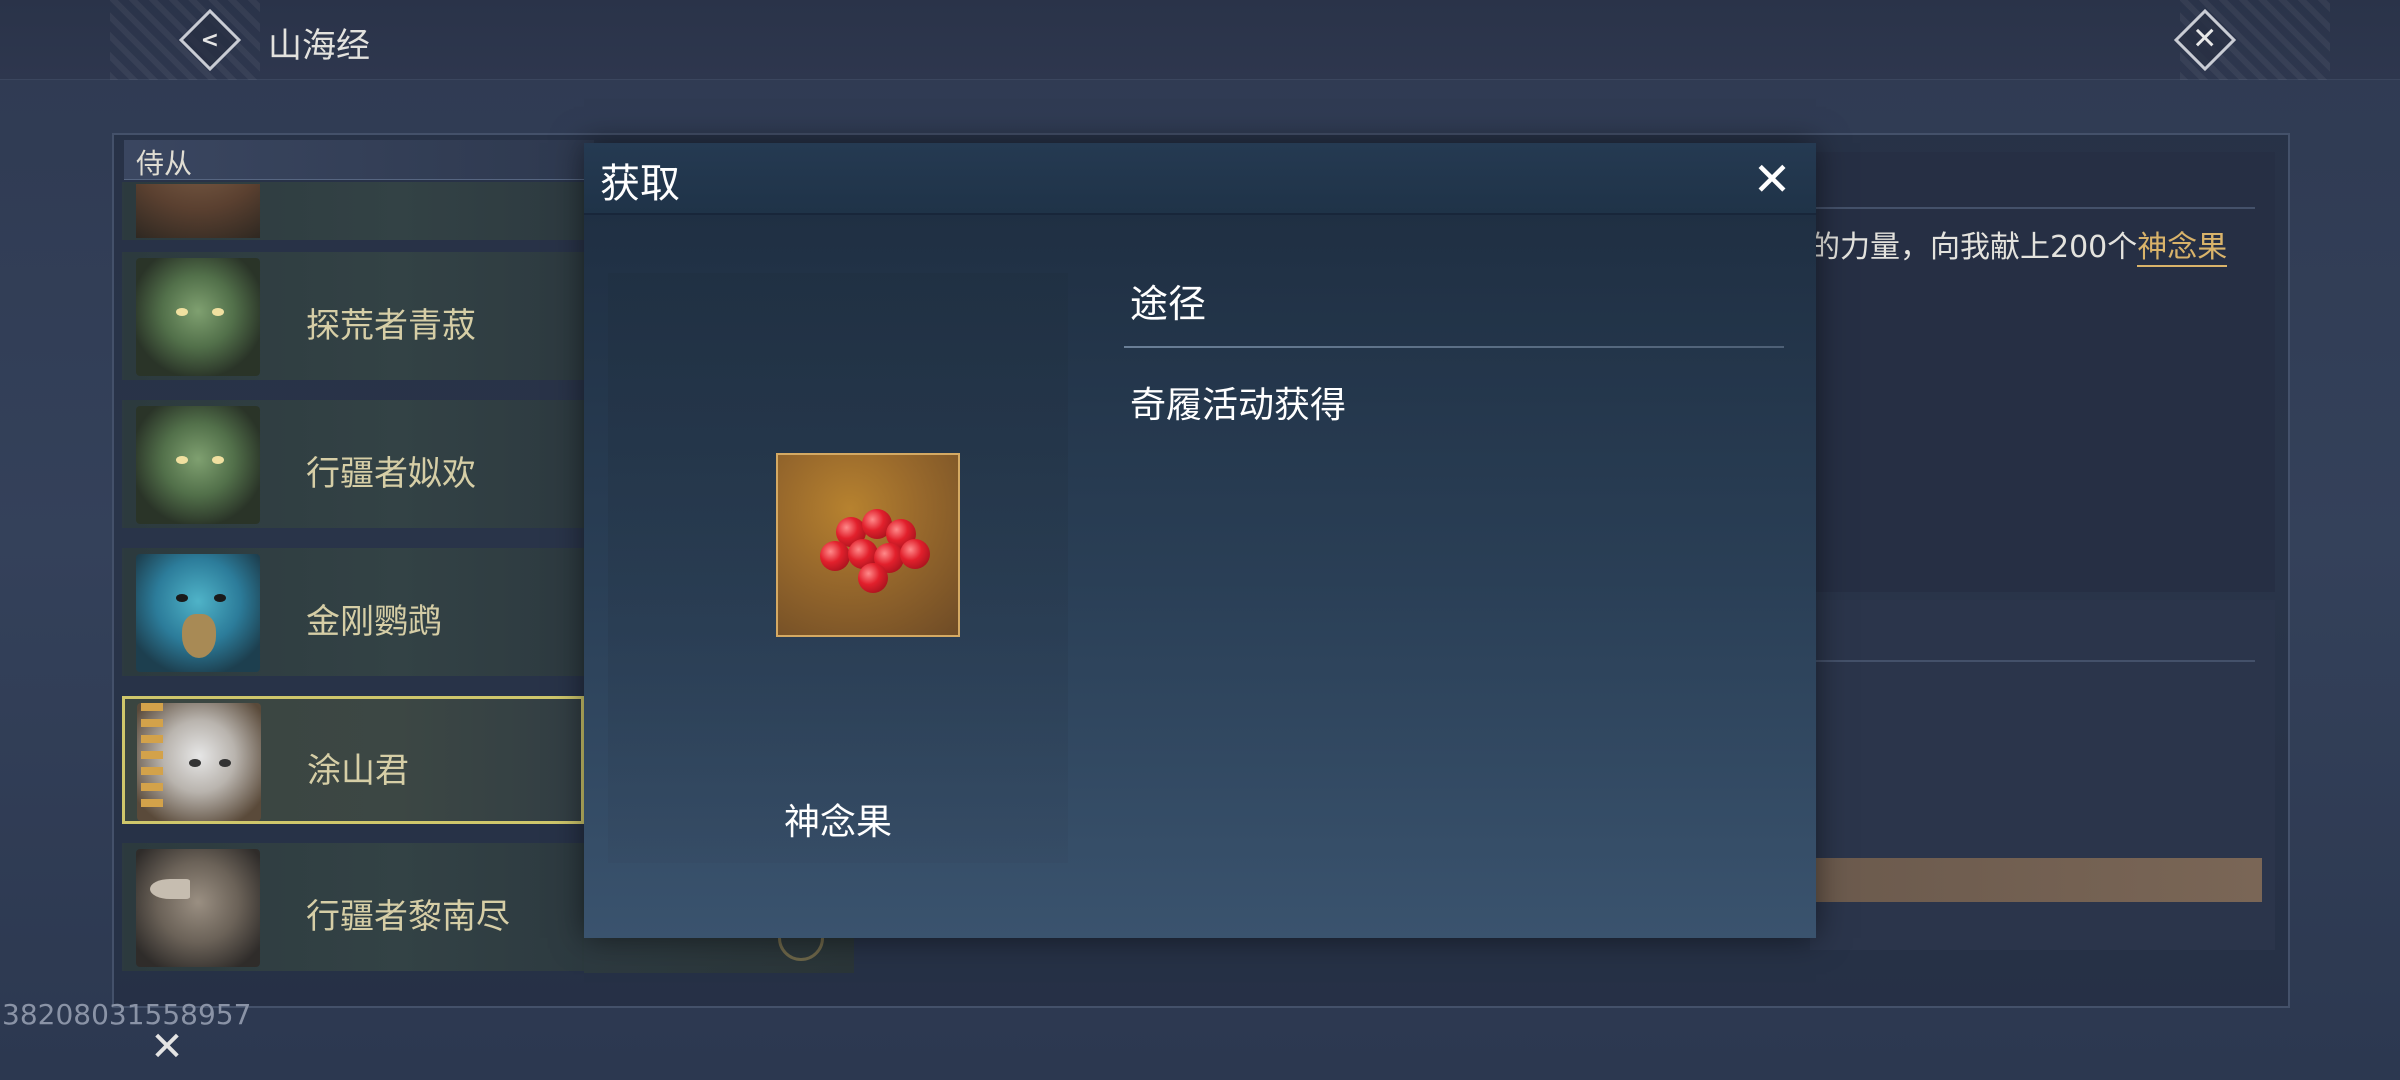 This screenshot has width=2400, height=1080. I want to click on modal-header: 获取 ✕, so click(1200, 179).